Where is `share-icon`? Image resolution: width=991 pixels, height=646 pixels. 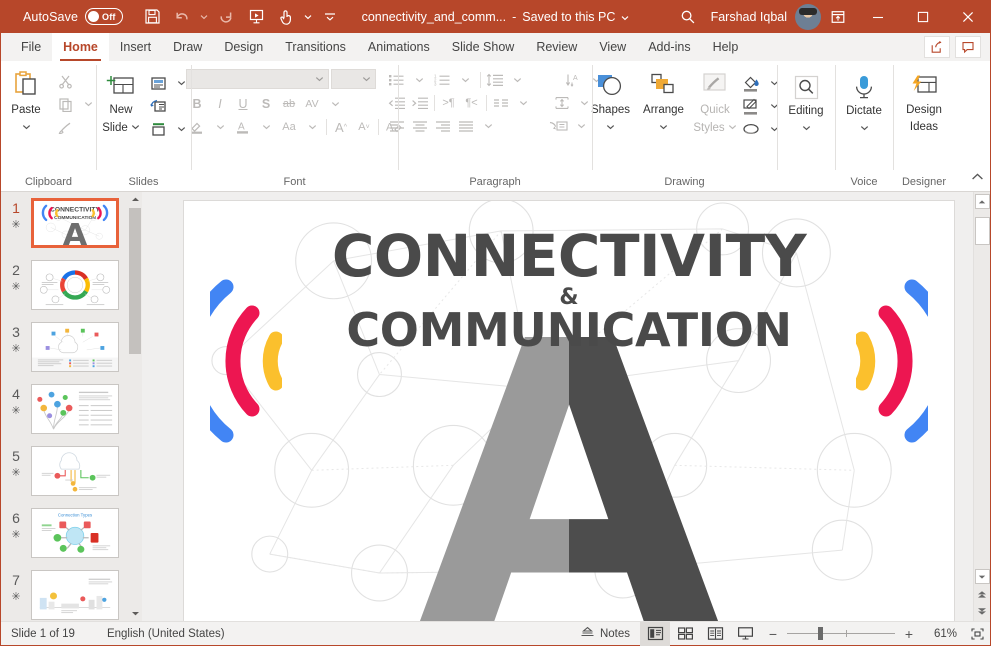
share-icon is located at coordinates (937, 47).